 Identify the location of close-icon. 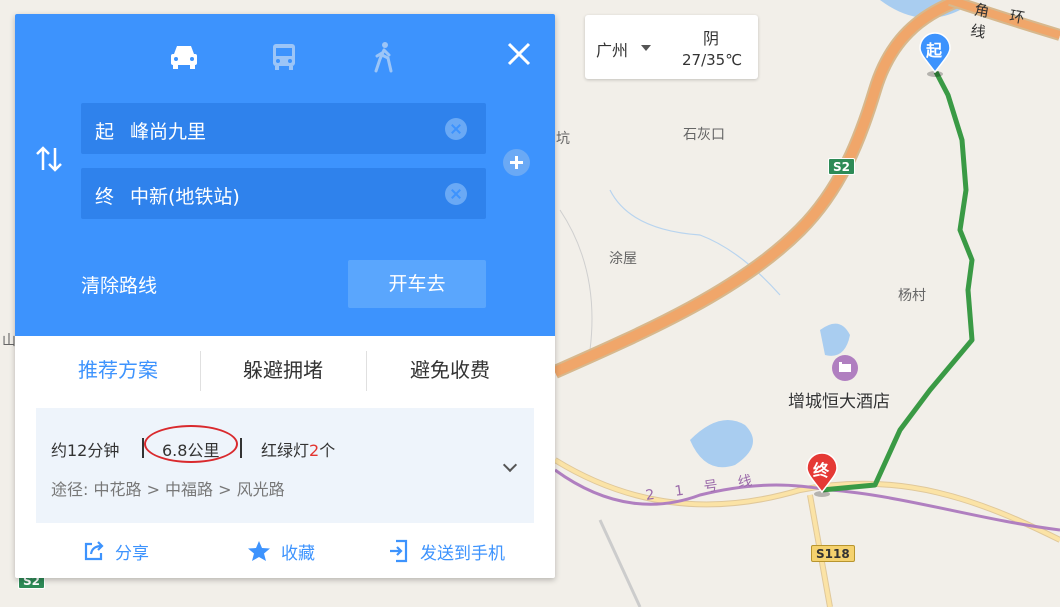
(519, 54).